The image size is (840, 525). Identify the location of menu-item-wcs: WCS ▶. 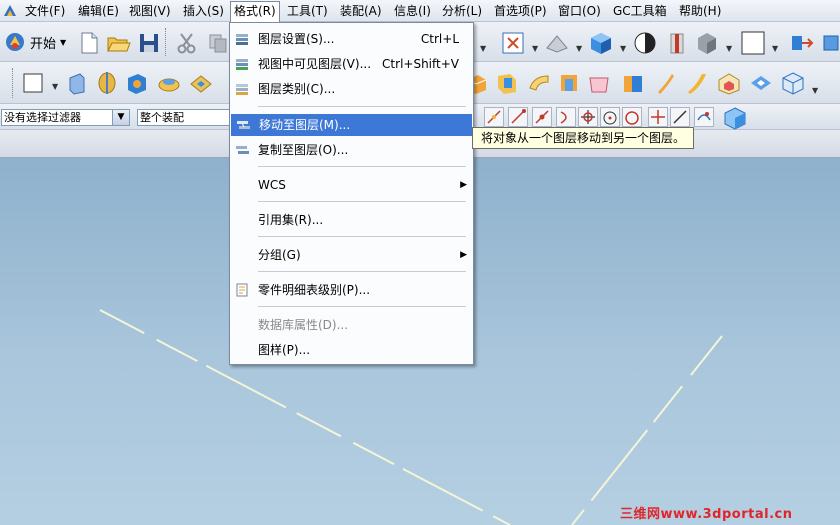
(351, 185).